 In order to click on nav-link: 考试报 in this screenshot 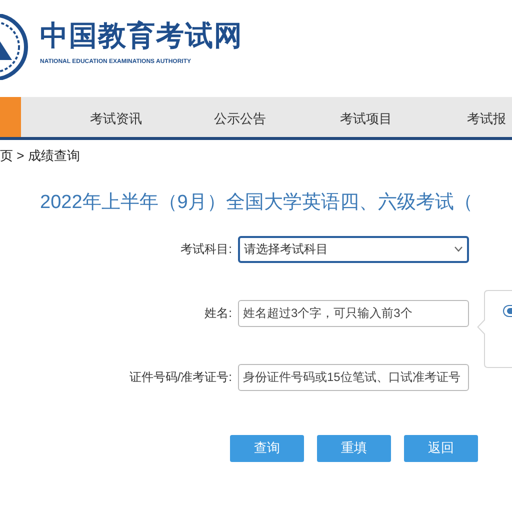, I will do `click(486, 118)`.